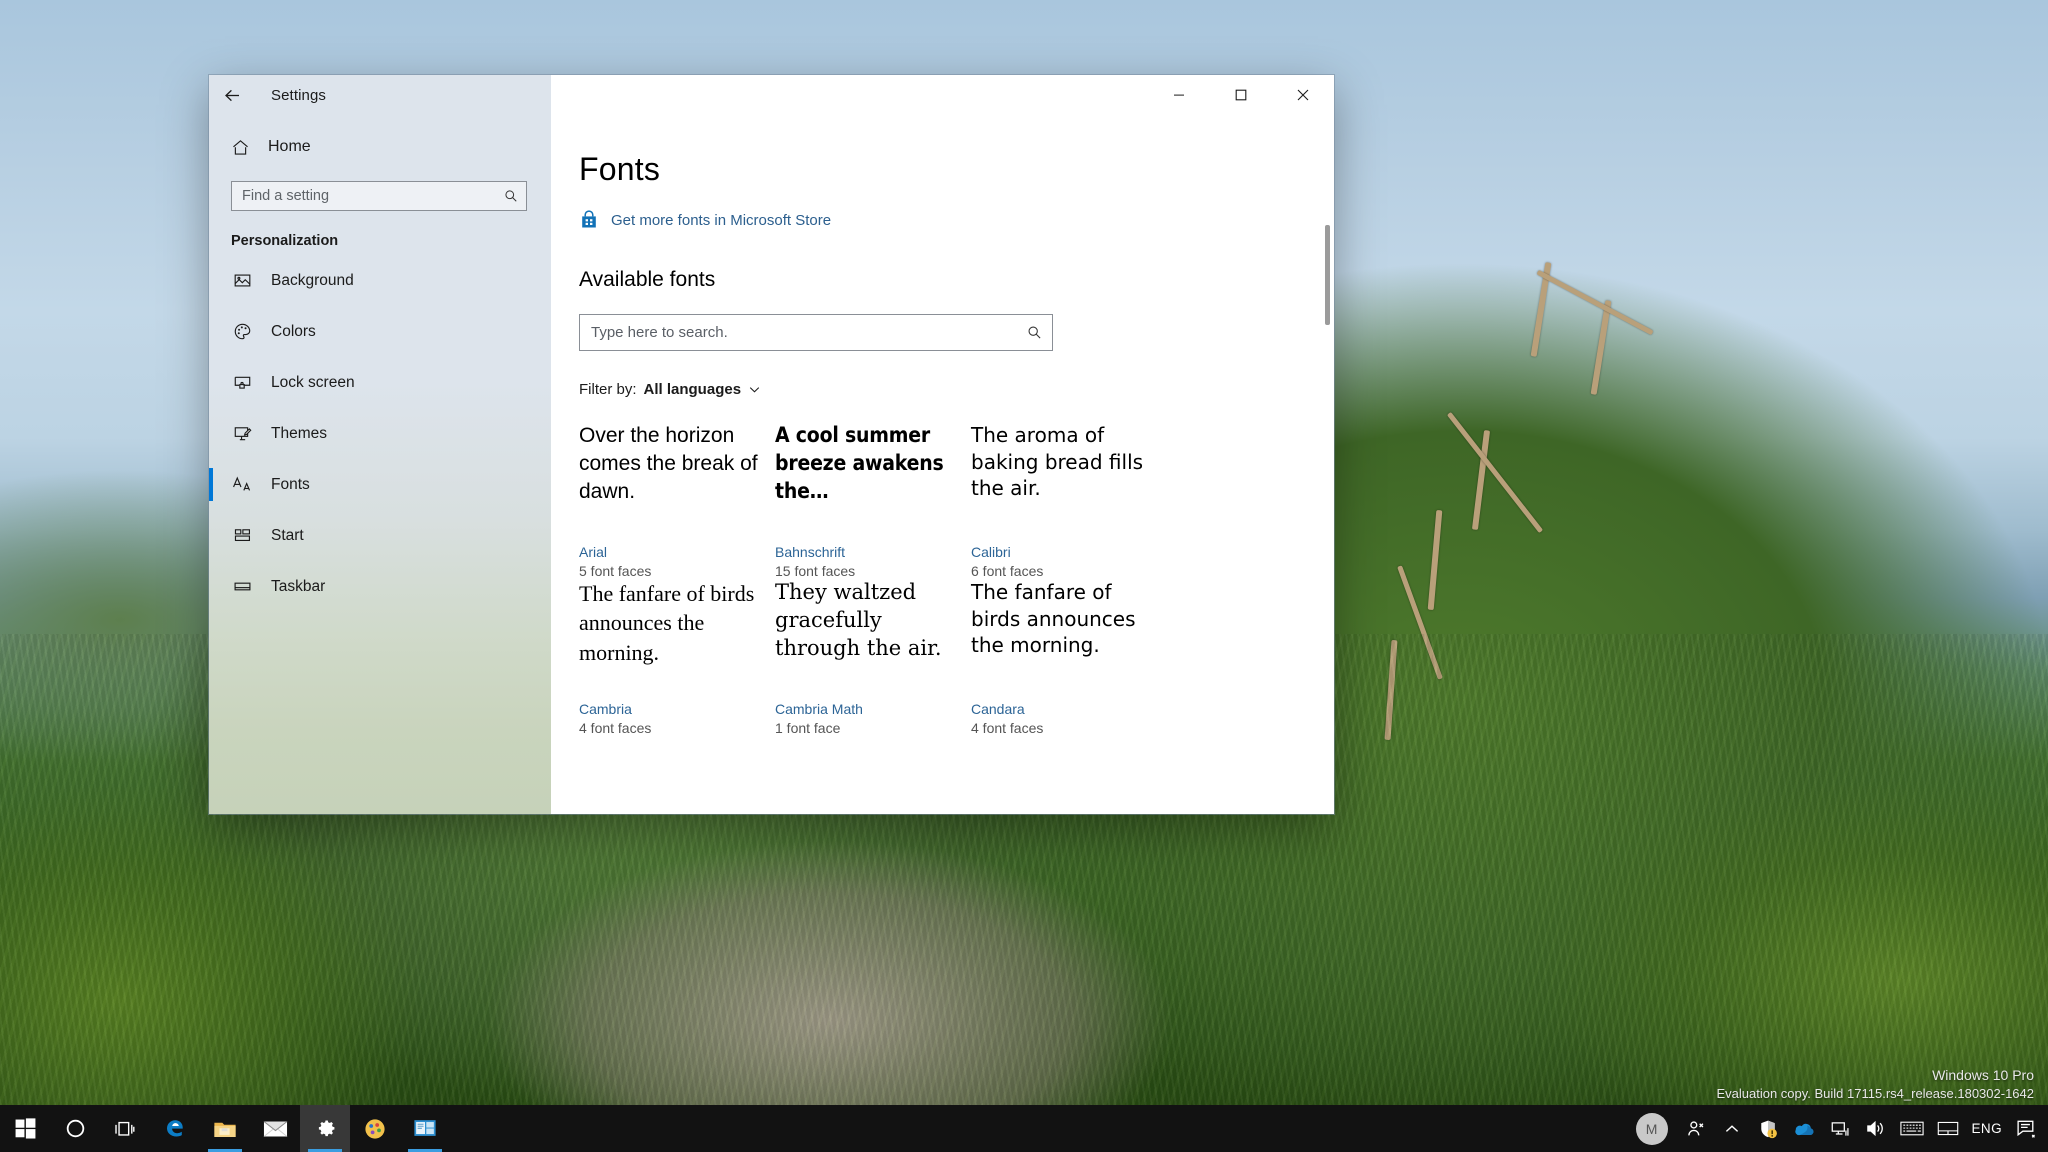 The height and width of the screenshot is (1152, 2048). I want to click on close-button, so click(1303, 95).